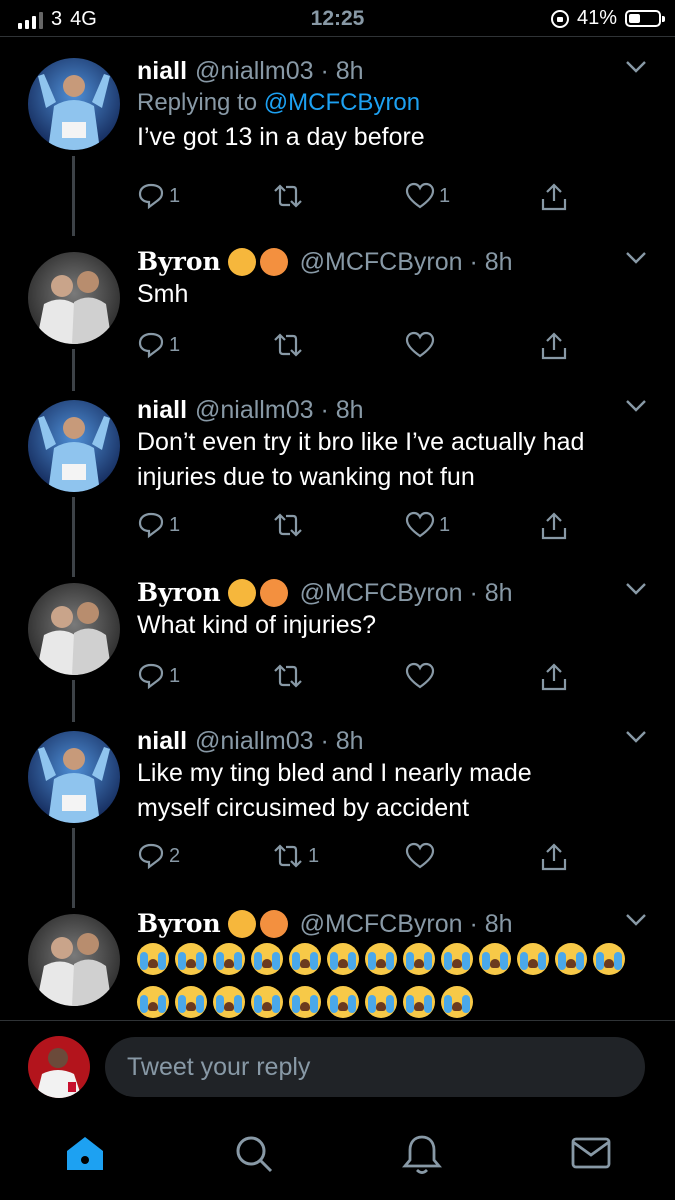 Image resolution: width=675 pixels, height=1200 pixels. I want to click on battery-icon, so click(645, 18).